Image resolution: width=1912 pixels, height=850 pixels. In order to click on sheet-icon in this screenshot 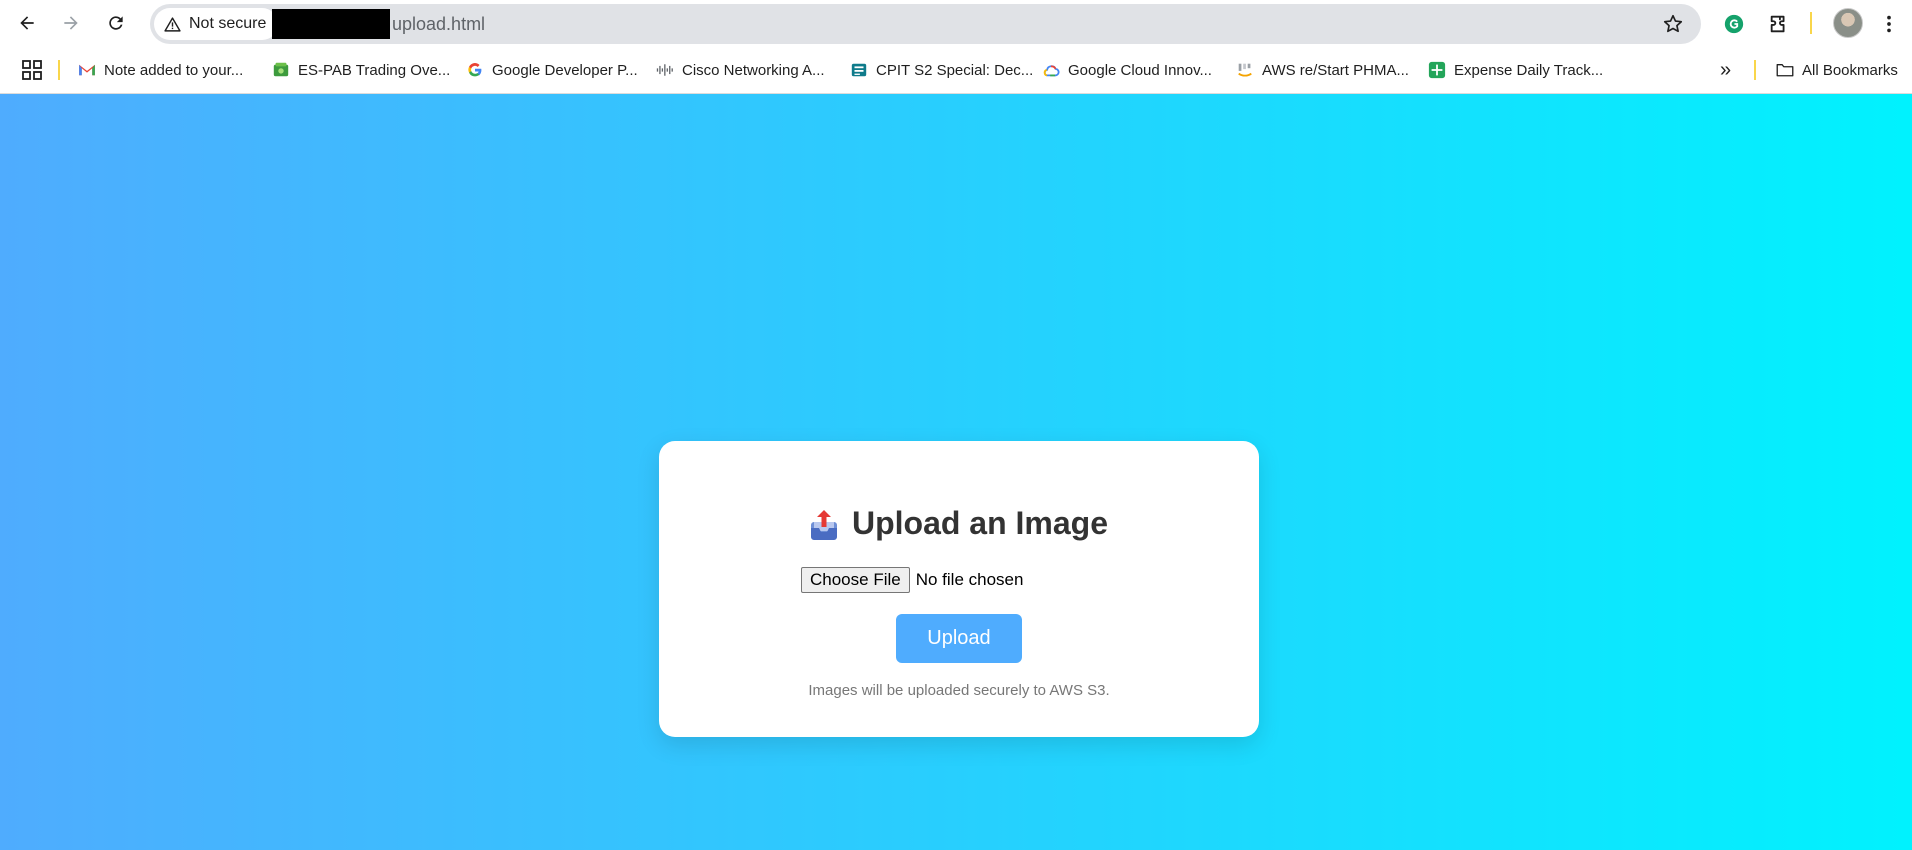, I will do `click(859, 70)`.